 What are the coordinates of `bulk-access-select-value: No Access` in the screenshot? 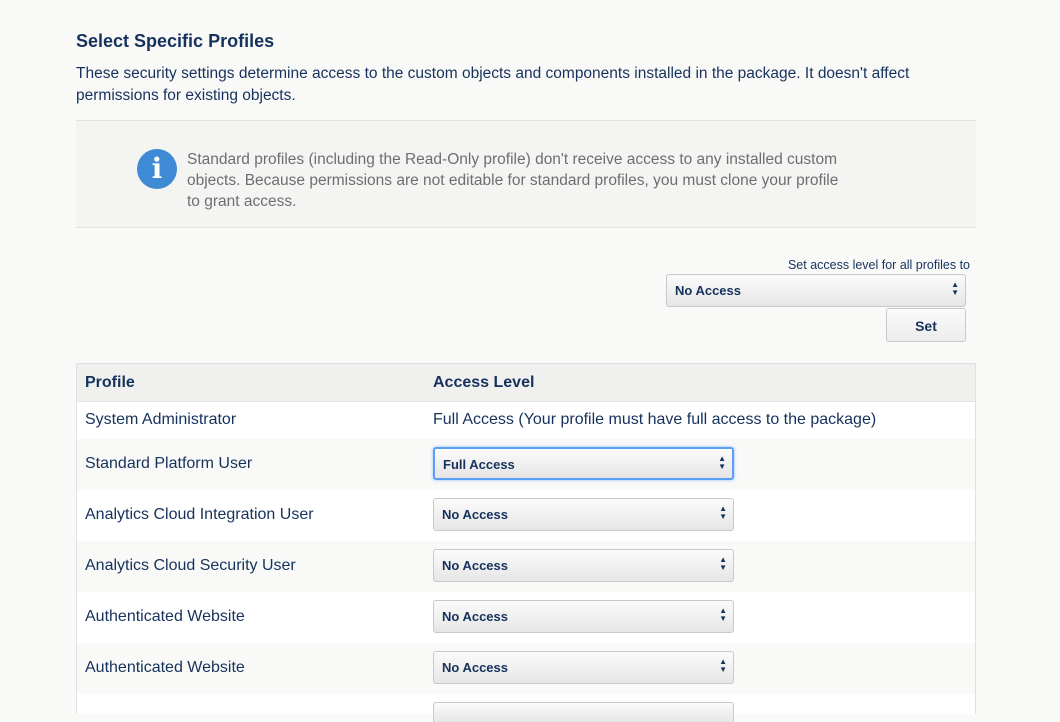 It's located at (708, 290).